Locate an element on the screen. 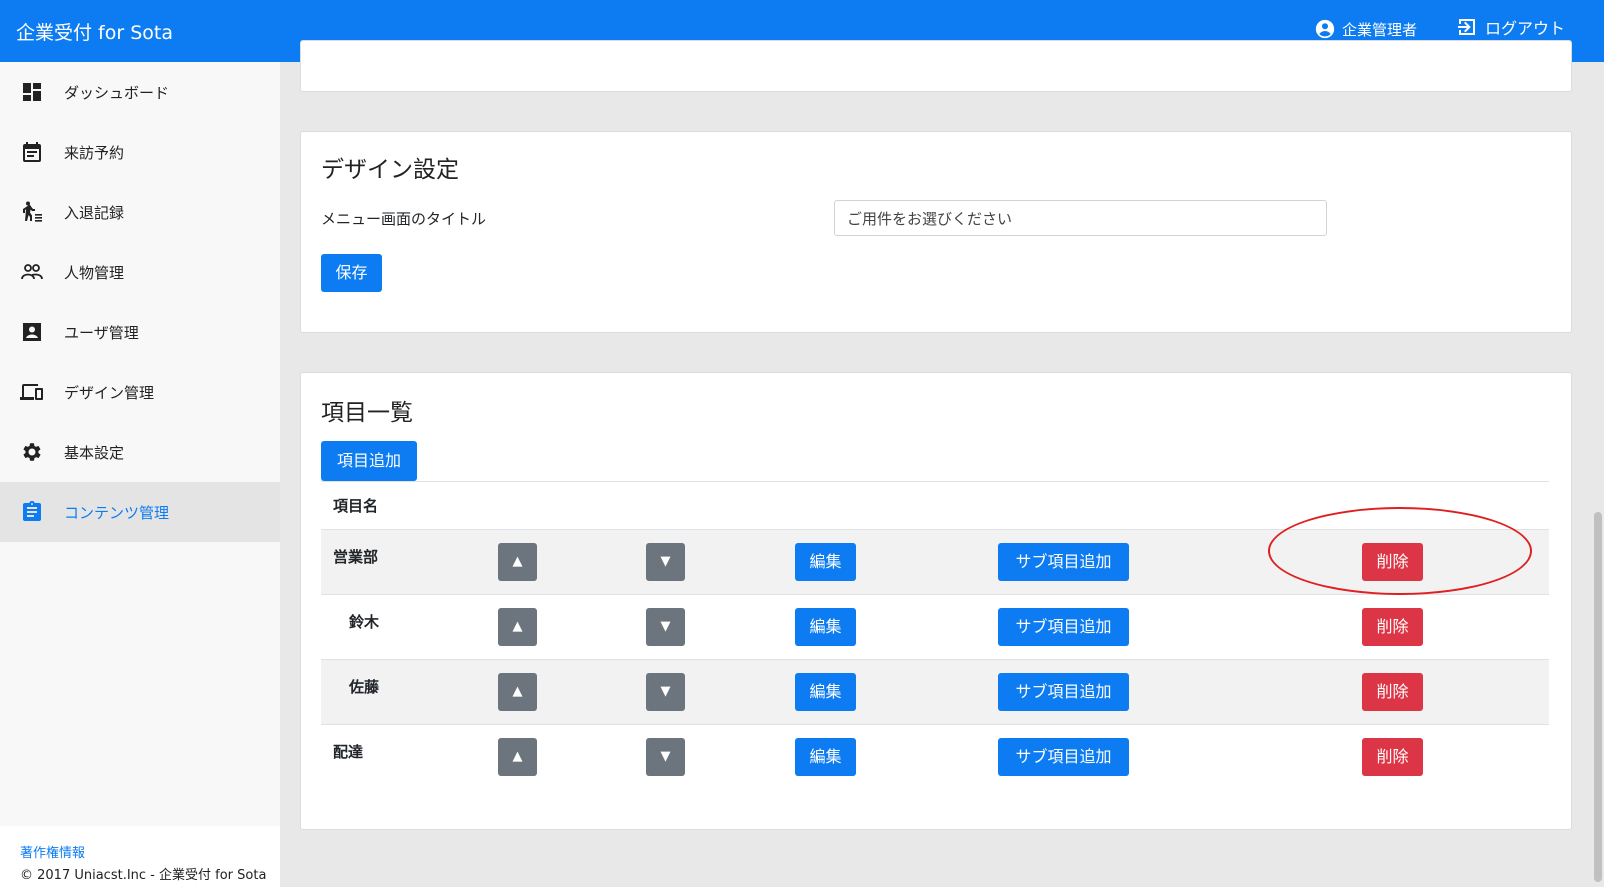 This screenshot has width=1604, height=887. logout-link: ログアウト is located at coordinates (1510, 27).